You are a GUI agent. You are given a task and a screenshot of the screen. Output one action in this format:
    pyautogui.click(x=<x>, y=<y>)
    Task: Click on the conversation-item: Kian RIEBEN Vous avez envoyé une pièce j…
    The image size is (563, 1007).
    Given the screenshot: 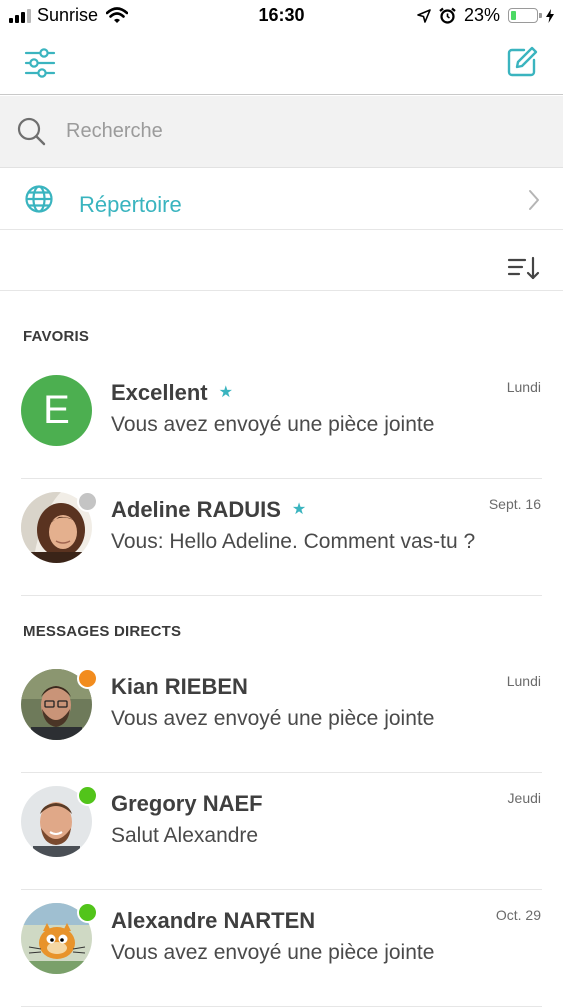 What is the action you would take?
    pyautogui.click(x=281, y=715)
    